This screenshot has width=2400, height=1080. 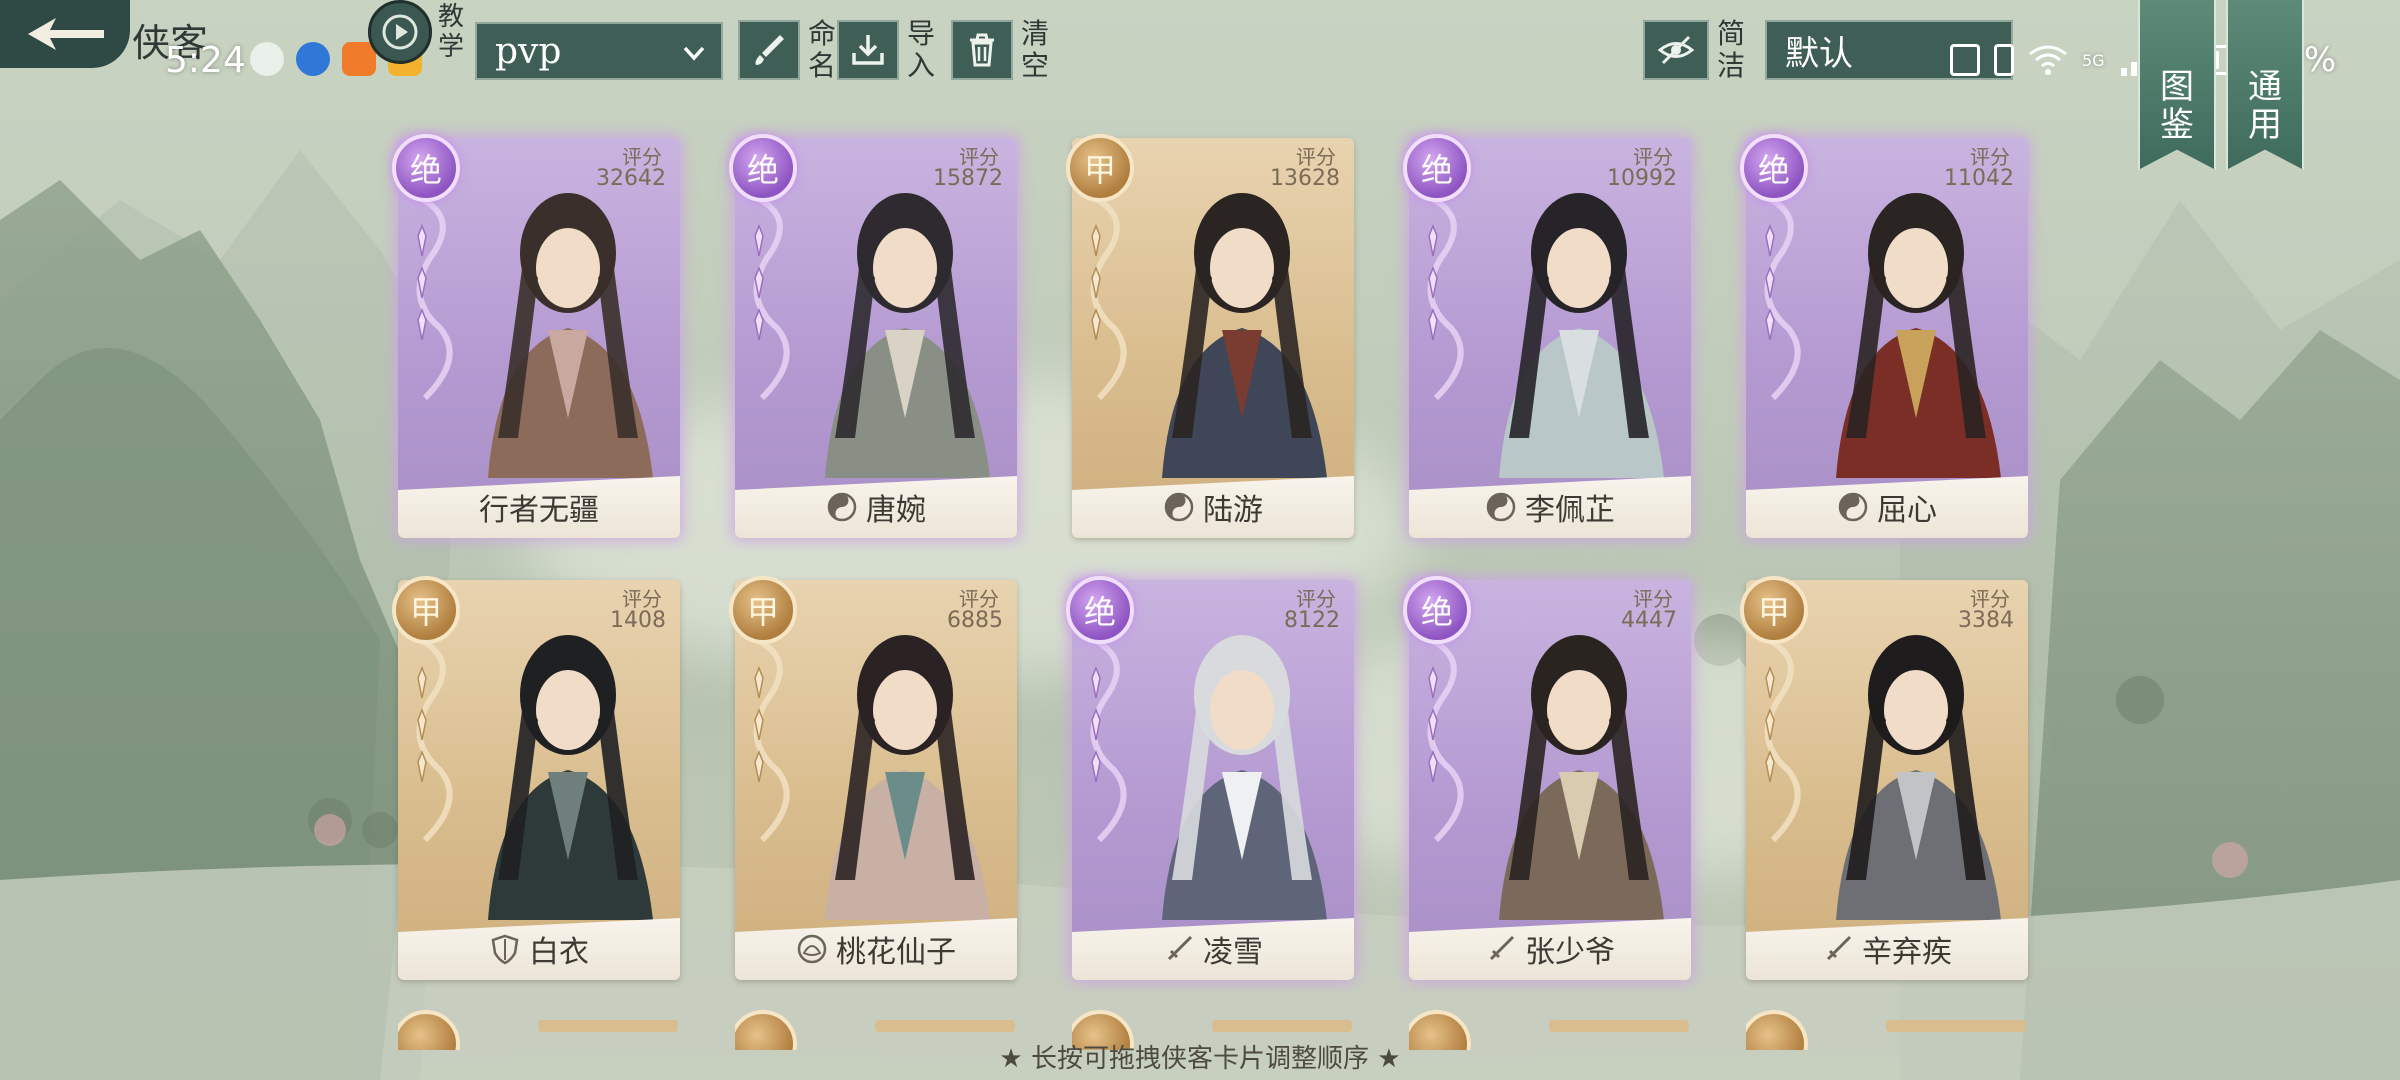 I want to click on back-arrow-icon, so click(x=66, y=34).